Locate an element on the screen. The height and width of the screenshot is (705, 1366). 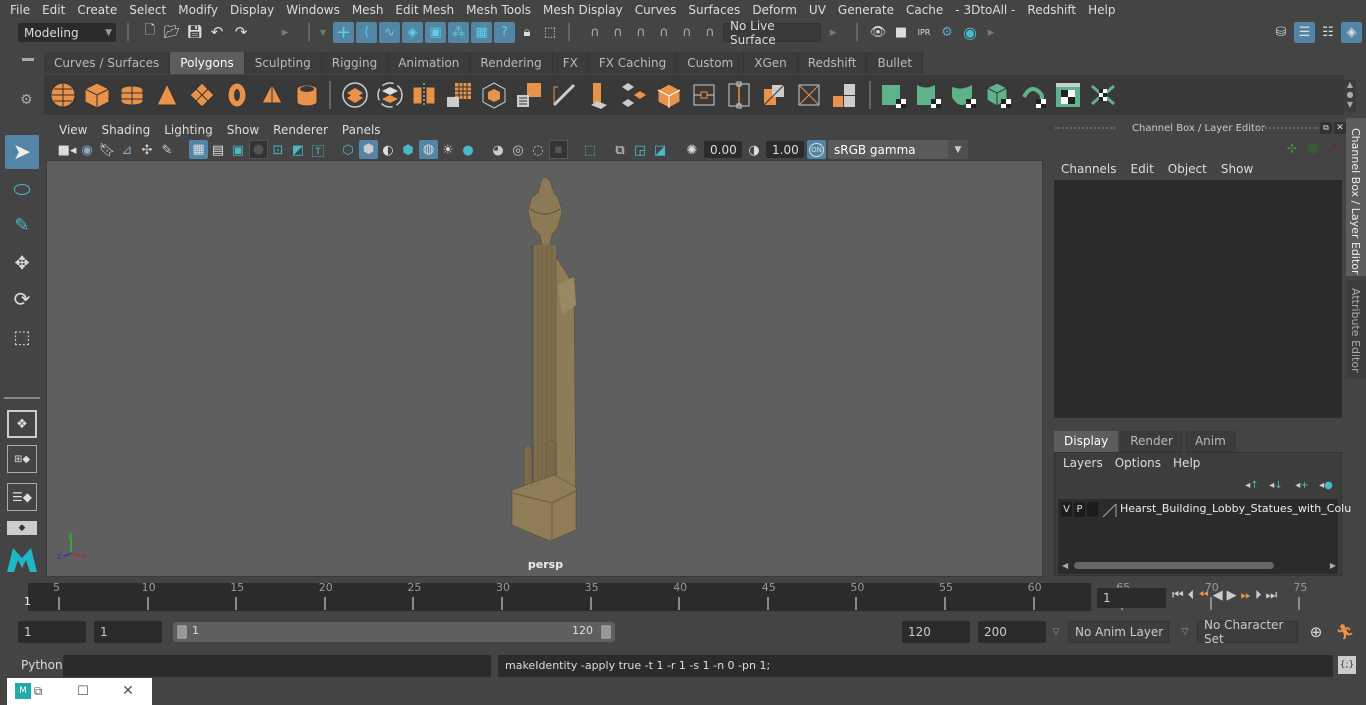
move-layer-up-icon: ◂ ↑ is located at coordinates (1252, 485).